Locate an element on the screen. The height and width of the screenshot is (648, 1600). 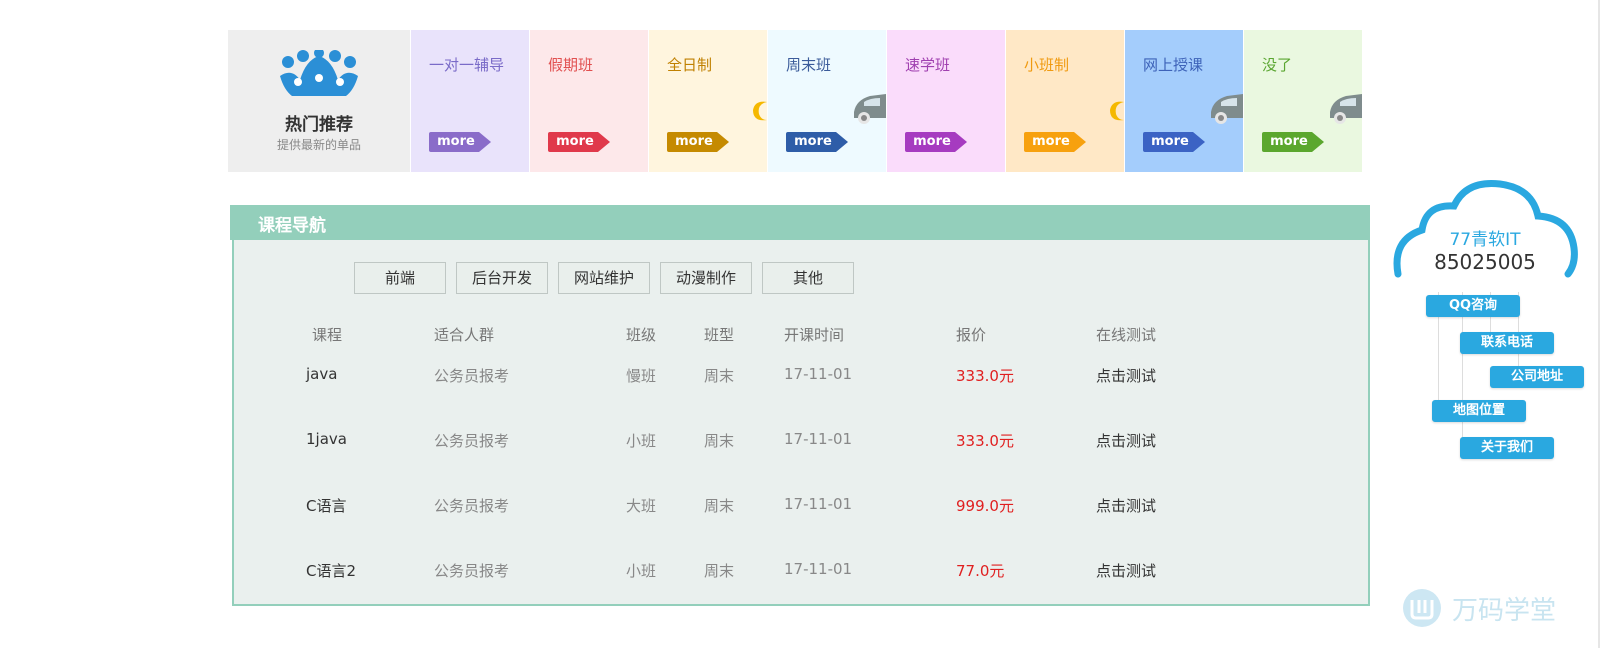
cell-price: 999.0元 is located at coordinates (985, 506).